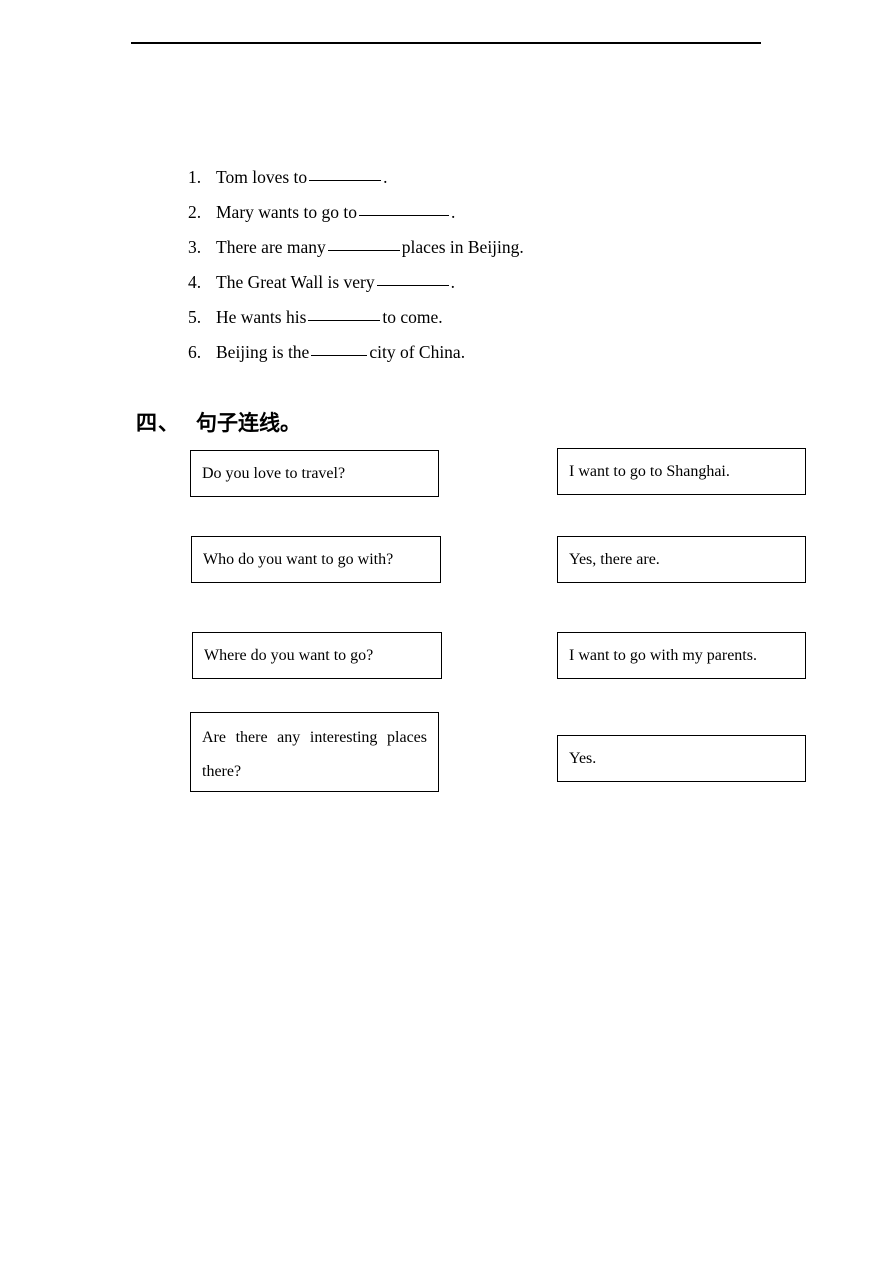 This screenshot has width=892, height=1262. I want to click on match-left-item: Are there any interesting places there?, so click(314, 752).